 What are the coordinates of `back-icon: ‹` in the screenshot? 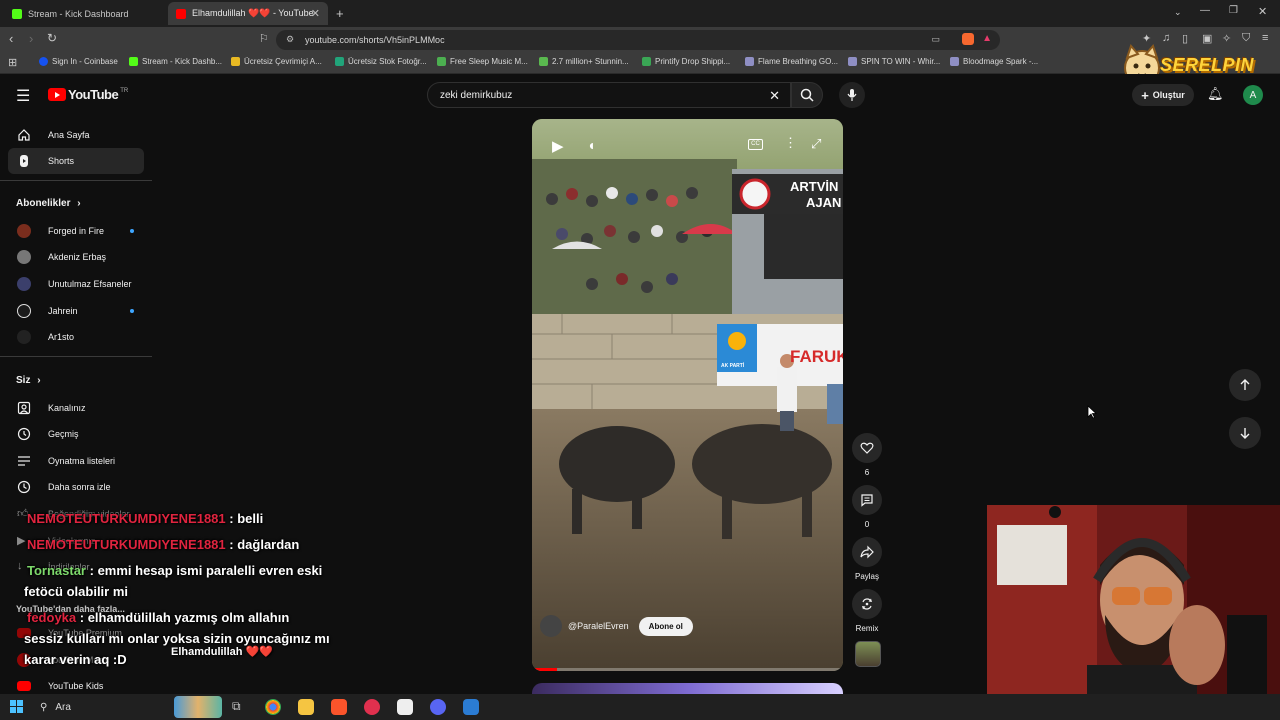 It's located at (11, 38).